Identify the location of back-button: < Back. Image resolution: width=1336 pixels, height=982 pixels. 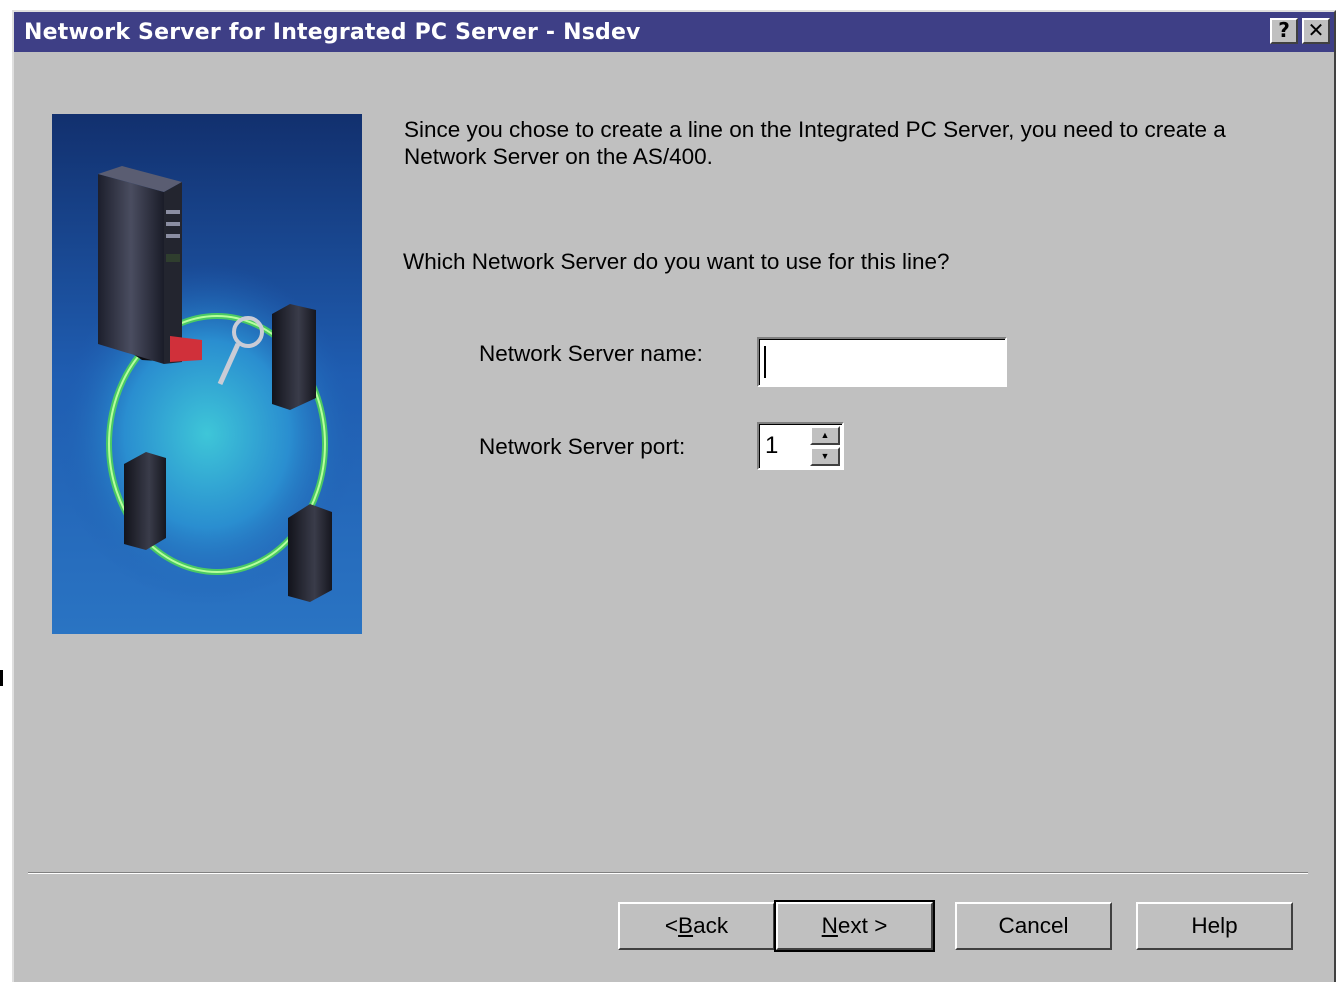
(696, 926).